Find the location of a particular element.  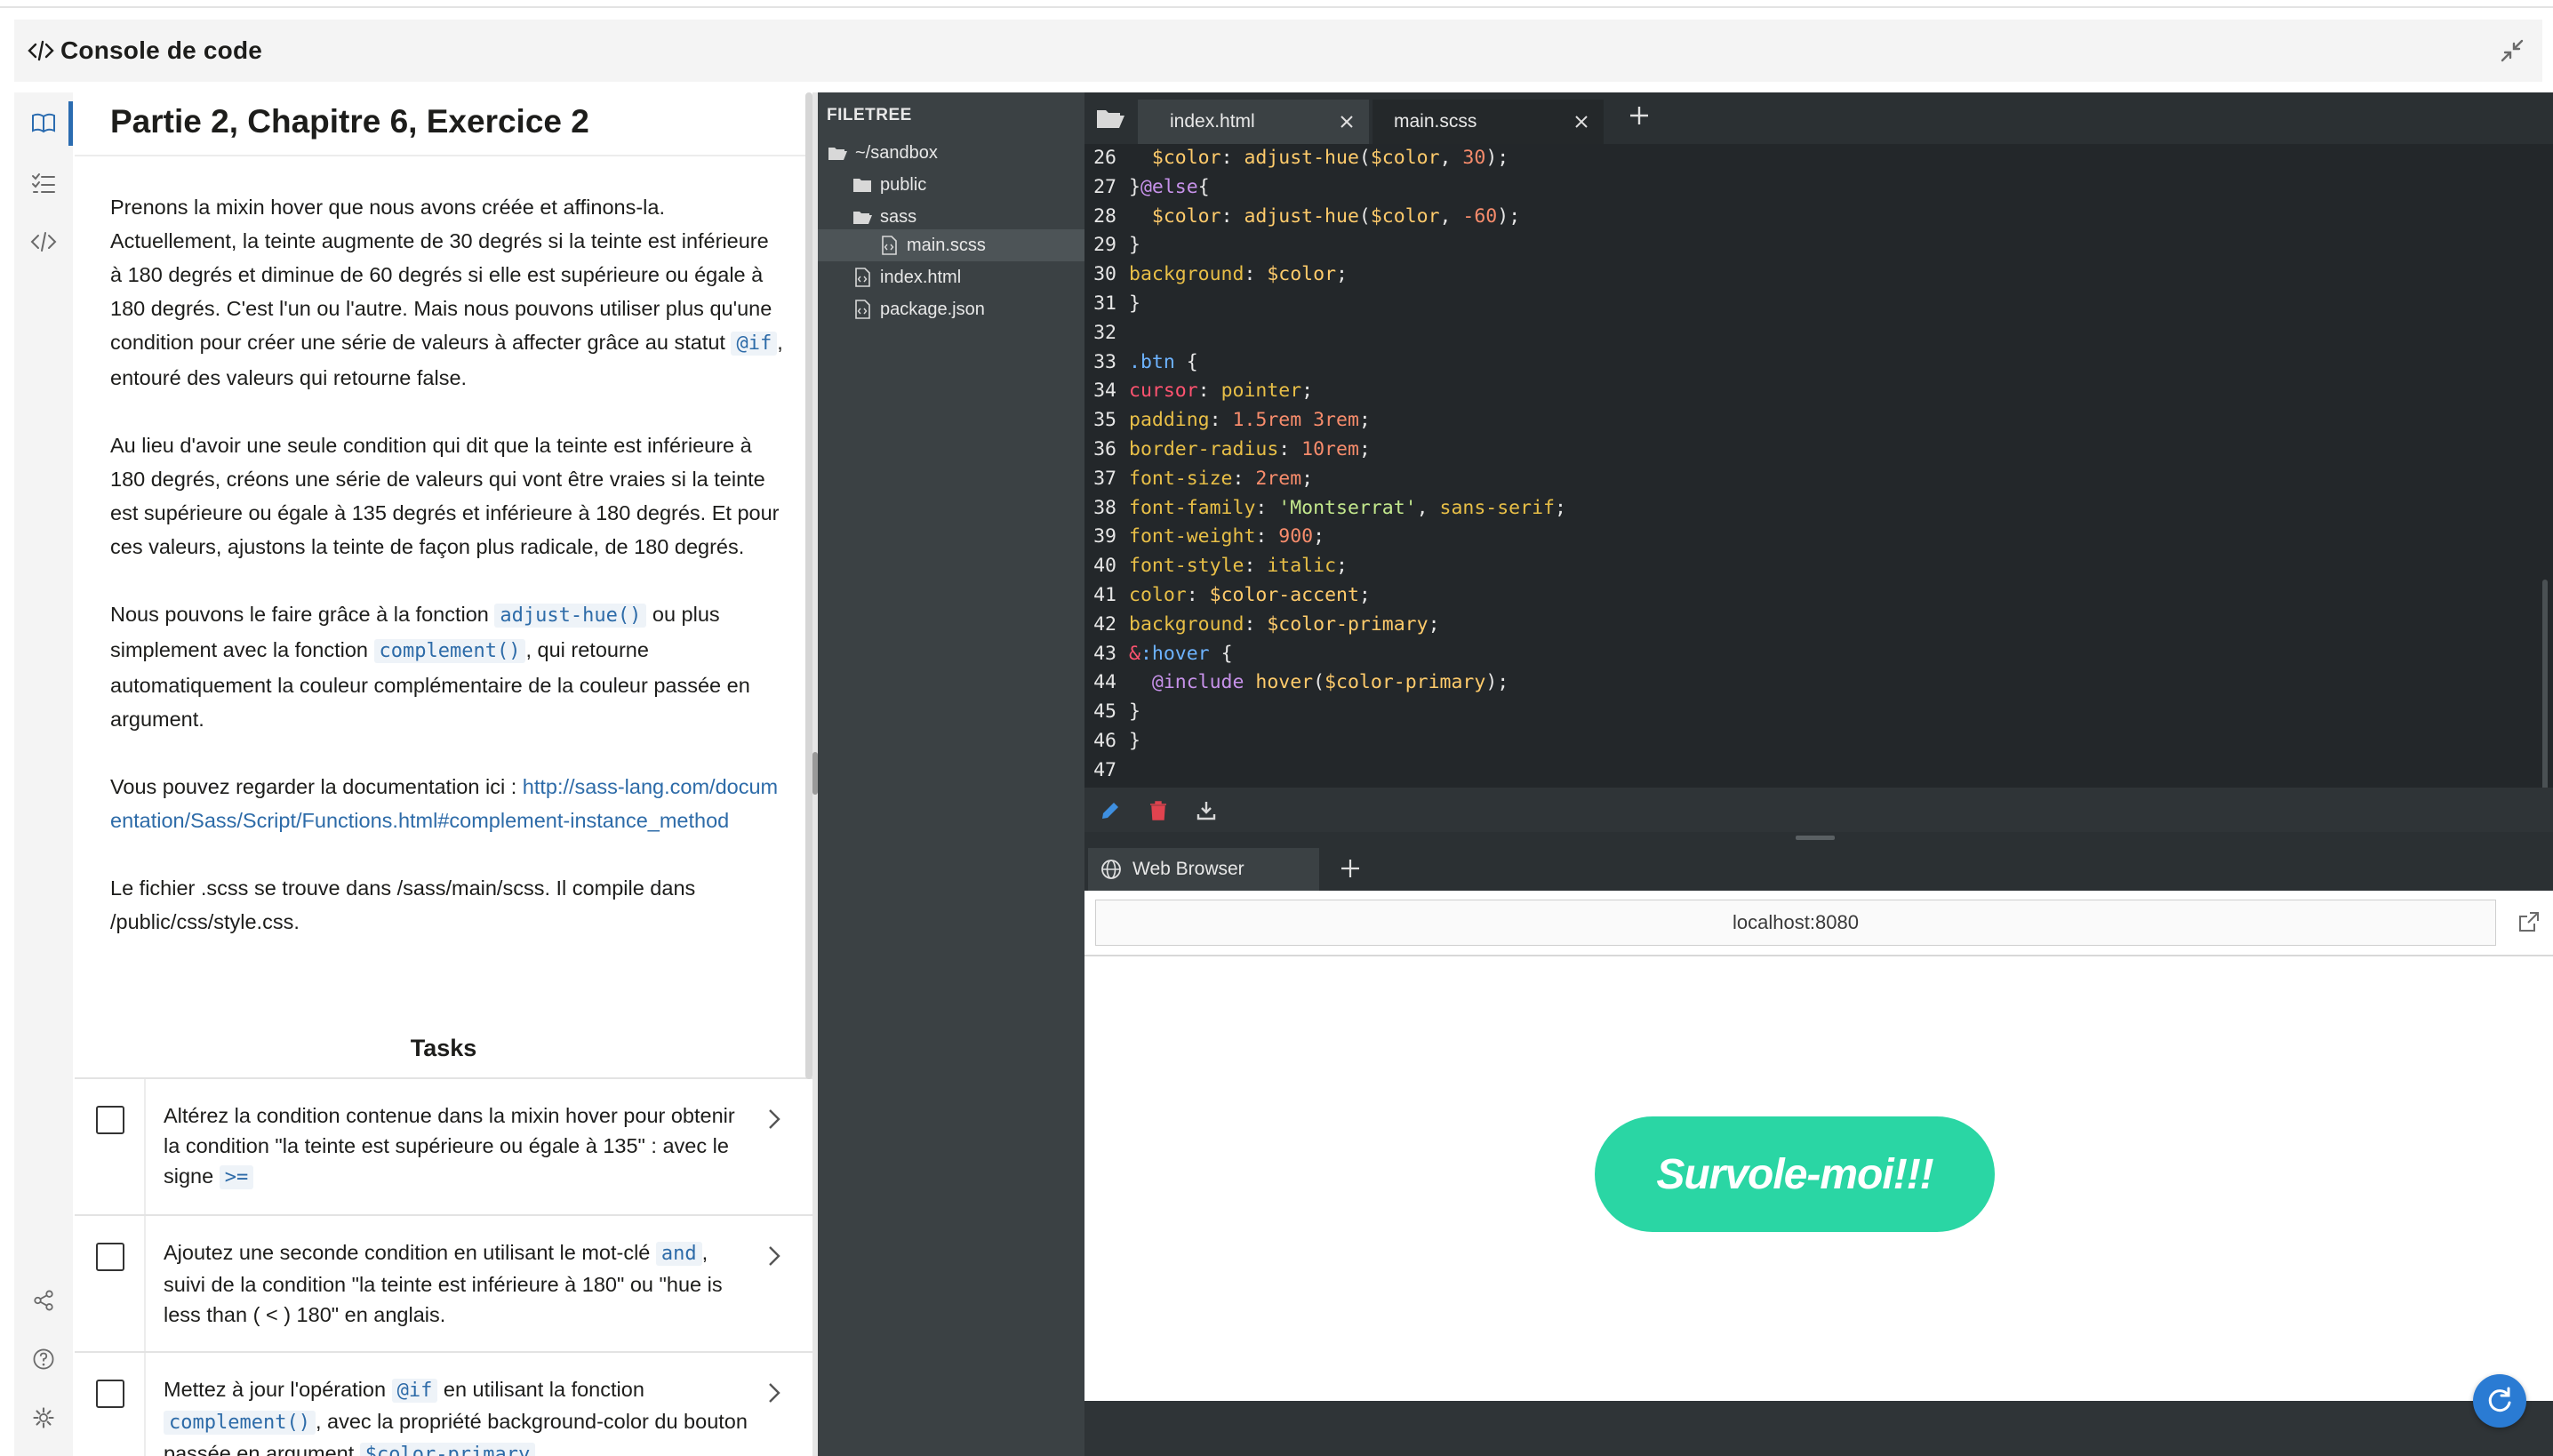

folder-icon is located at coordinates (862, 185).